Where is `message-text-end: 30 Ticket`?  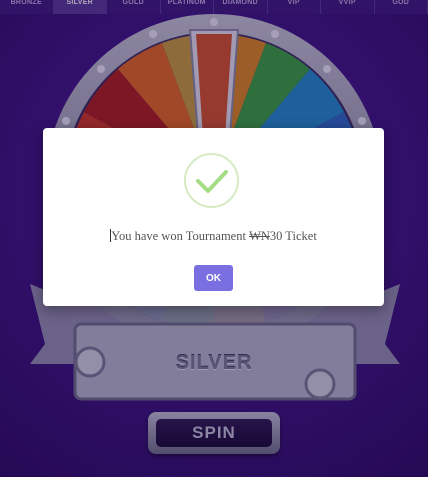
message-text-end: 30 Ticket is located at coordinates (293, 236).